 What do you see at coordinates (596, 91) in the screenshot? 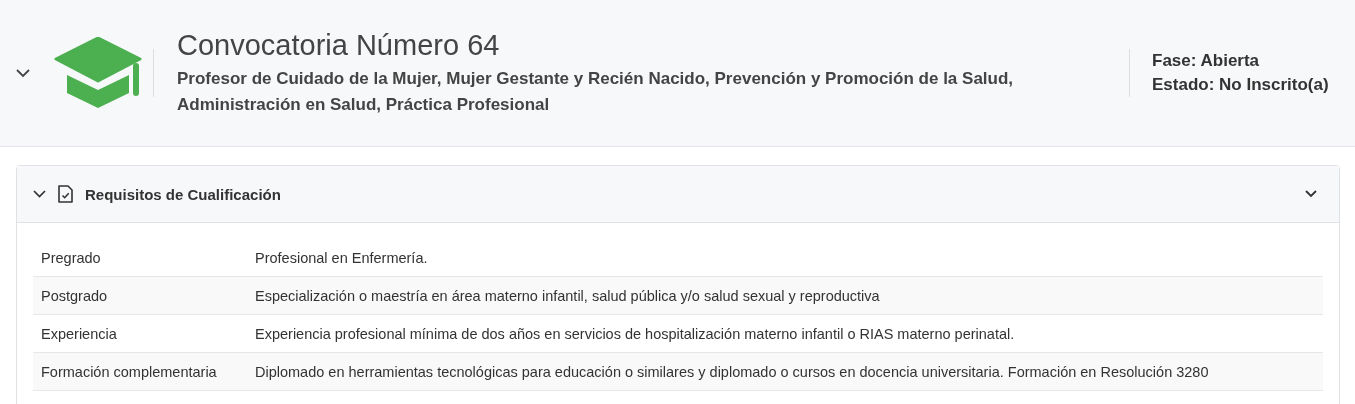
I see `page-subtitle: Profesor de Cuidado de la Mujer, Mujer Gestante y Recién Nacido, Prevención y Promoción de la Salud, Administración en Salud, Práctica Profesional` at bounding box center [596, 91].